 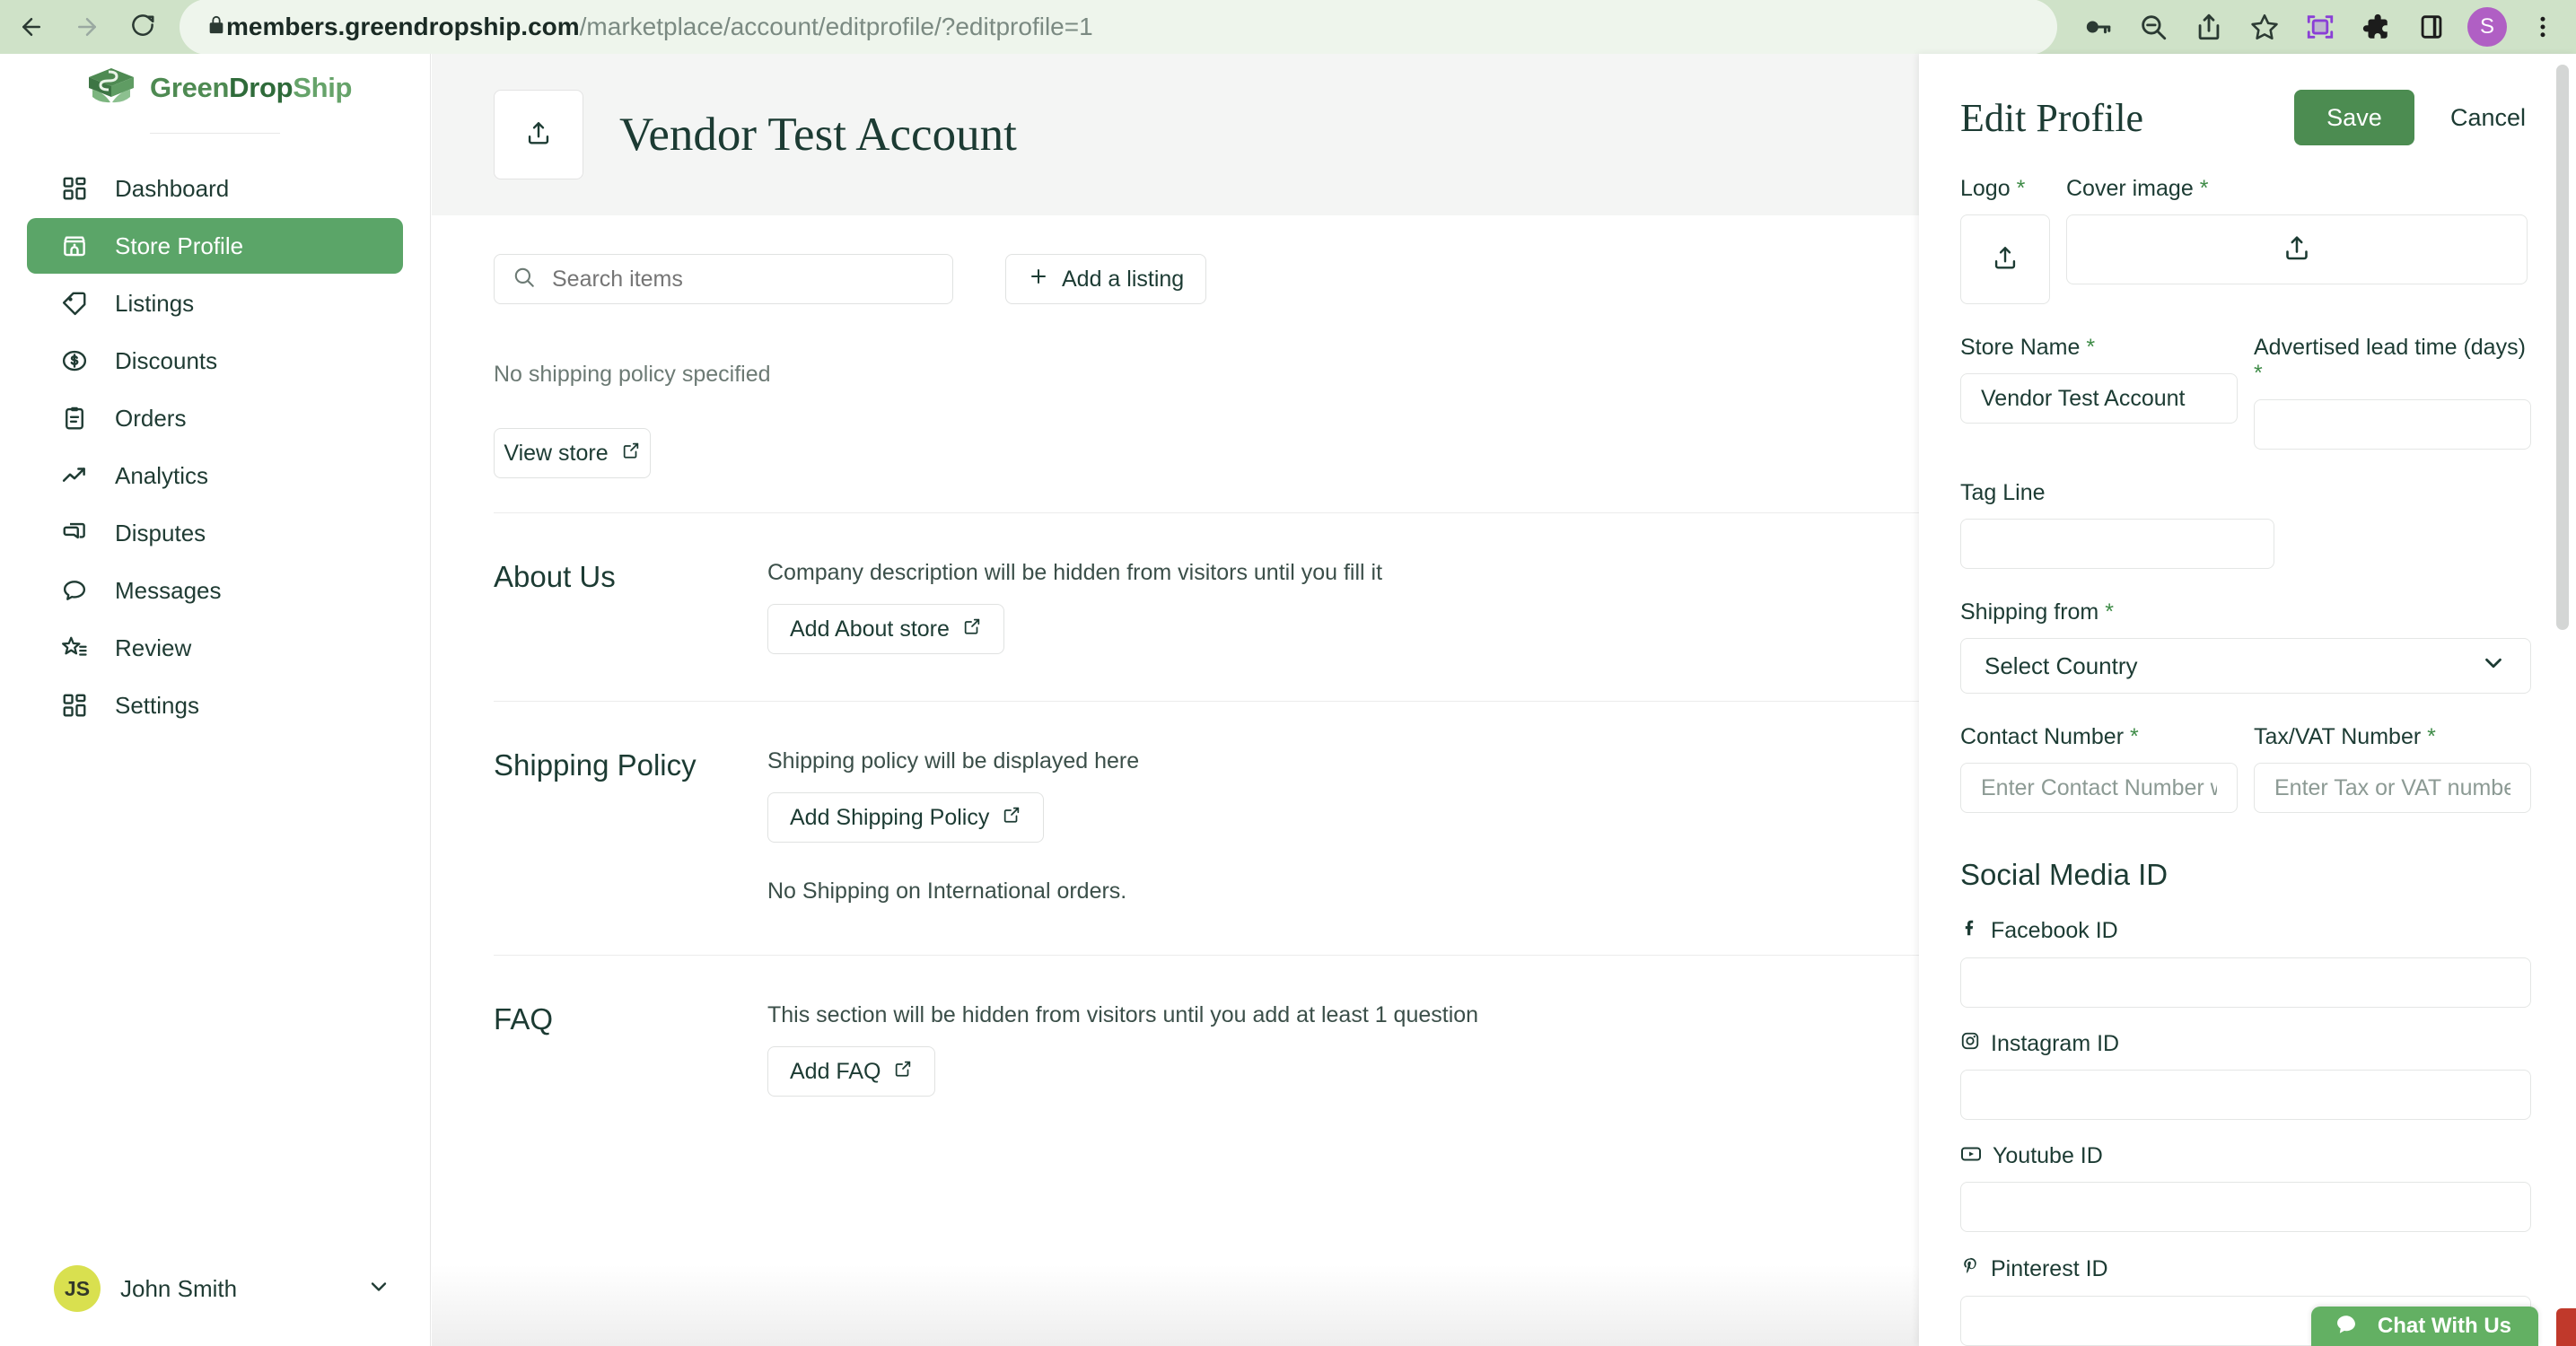 What do you see at coordinates (742, 279) in the screenshot?
I see `search-input` at bounding box center [742, 279].